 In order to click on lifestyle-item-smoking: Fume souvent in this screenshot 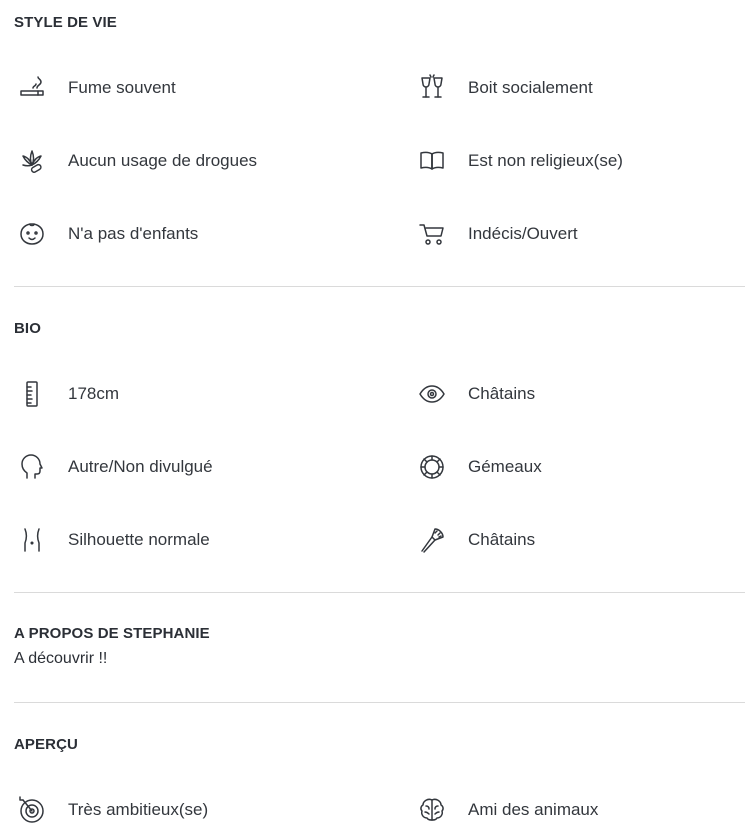, I will do `click(97, 88)`.